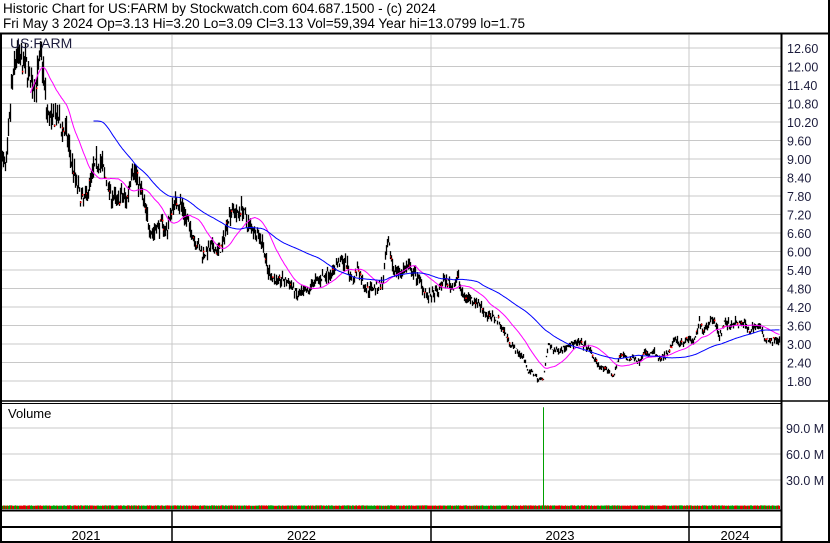  What do you see at coordinates (802, 49) in the screenshot?
I see `price-tick-label: 12.60` at bounding box center [802, 49].